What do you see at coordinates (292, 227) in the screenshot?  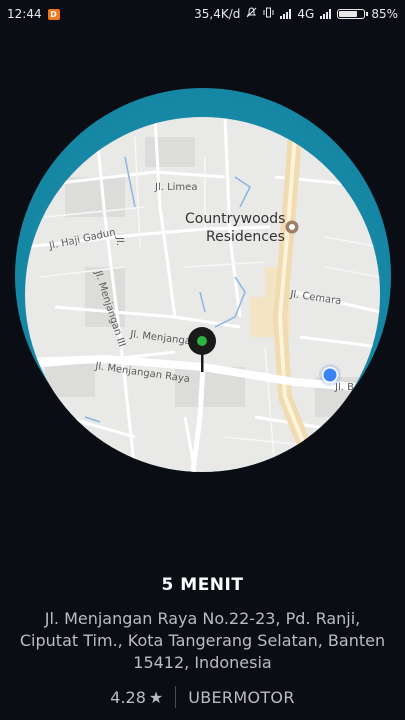 I see `poi-marker-icon` at bounding box center [292, 227].